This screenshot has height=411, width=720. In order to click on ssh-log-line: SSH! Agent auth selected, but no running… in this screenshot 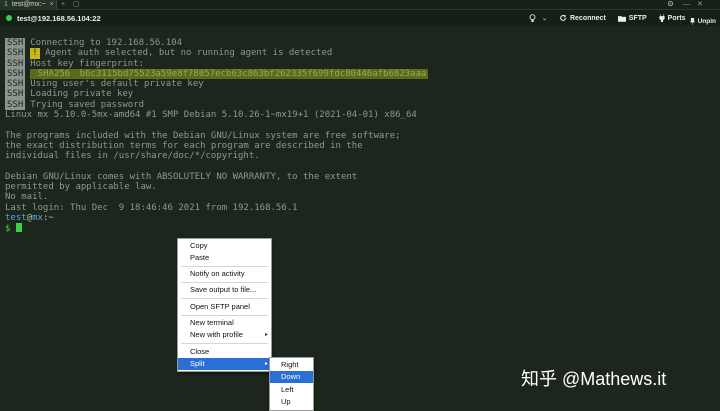, I will do `click(169, 53)`.